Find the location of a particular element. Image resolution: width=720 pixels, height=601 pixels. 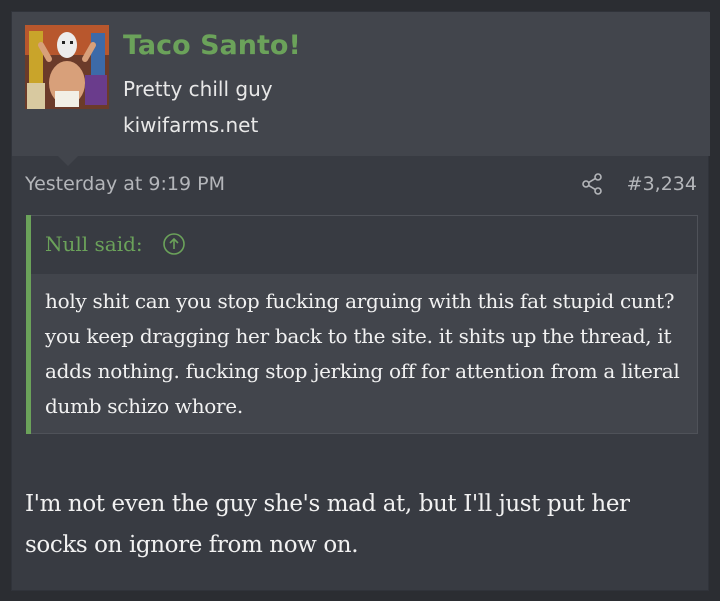

username: Taco Santo! is located at coordinates (212, 46).